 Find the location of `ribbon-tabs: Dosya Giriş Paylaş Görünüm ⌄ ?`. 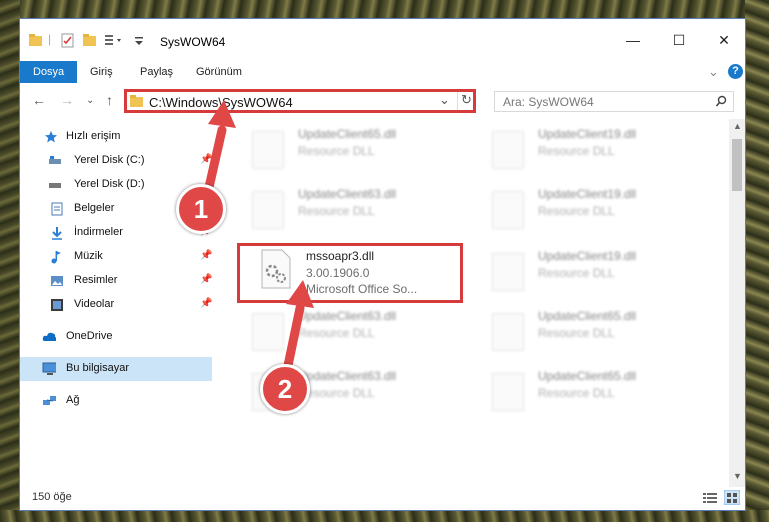

ribbon-tabs: Dosya Giriş Paylaş Görünüm ⌄ ? is located at coordinates (382, 72).